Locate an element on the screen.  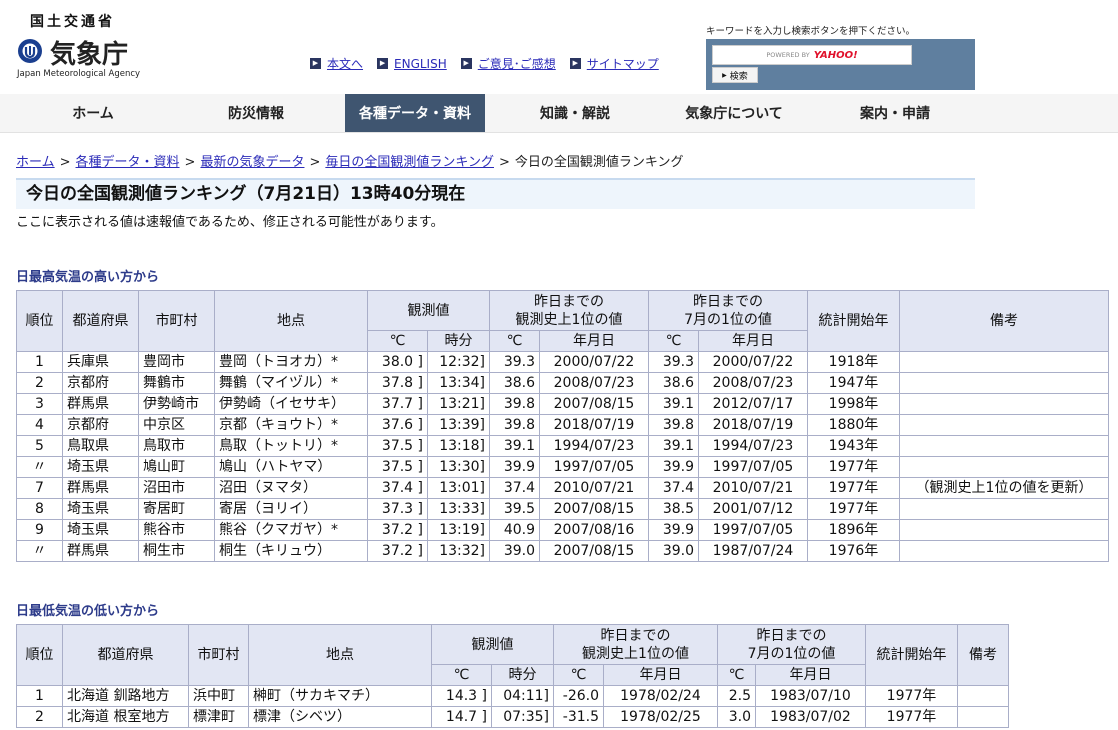
prefecture-cell: 兵庫県 is located at coordinates (100, 362).